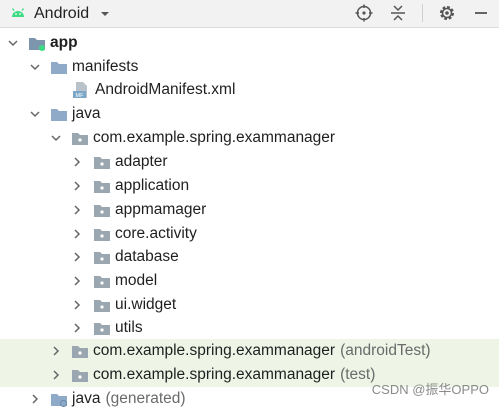  I want to click on minimize-icon, so click(481, 13).